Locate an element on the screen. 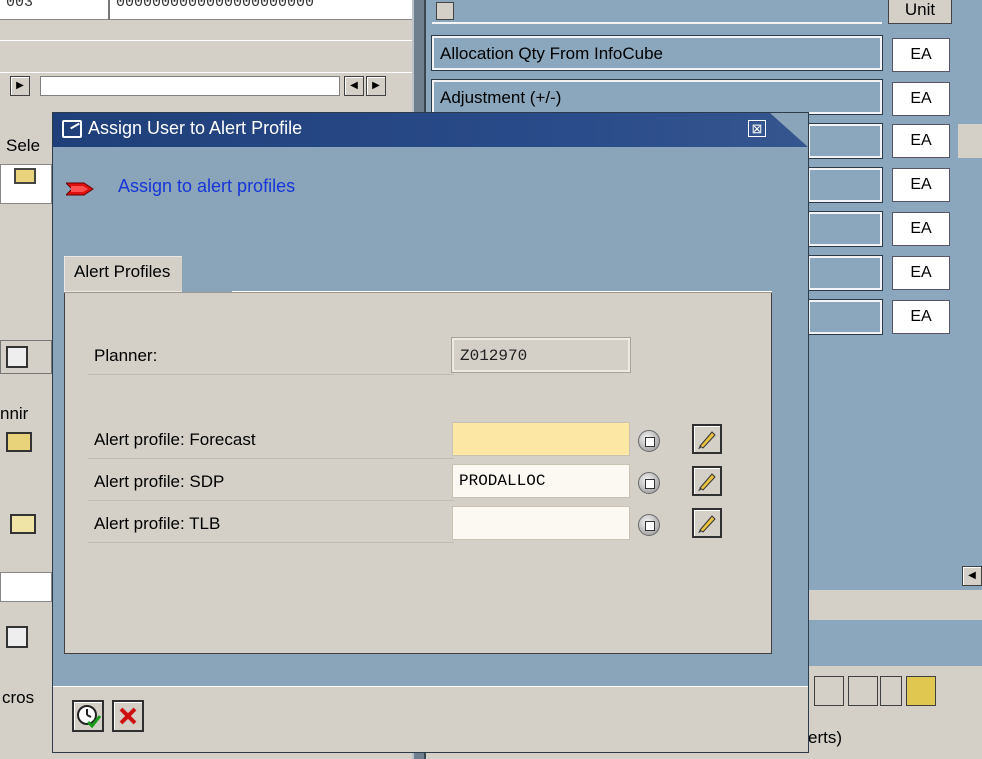  row-selected-marker is located at coordinates (970, 141).